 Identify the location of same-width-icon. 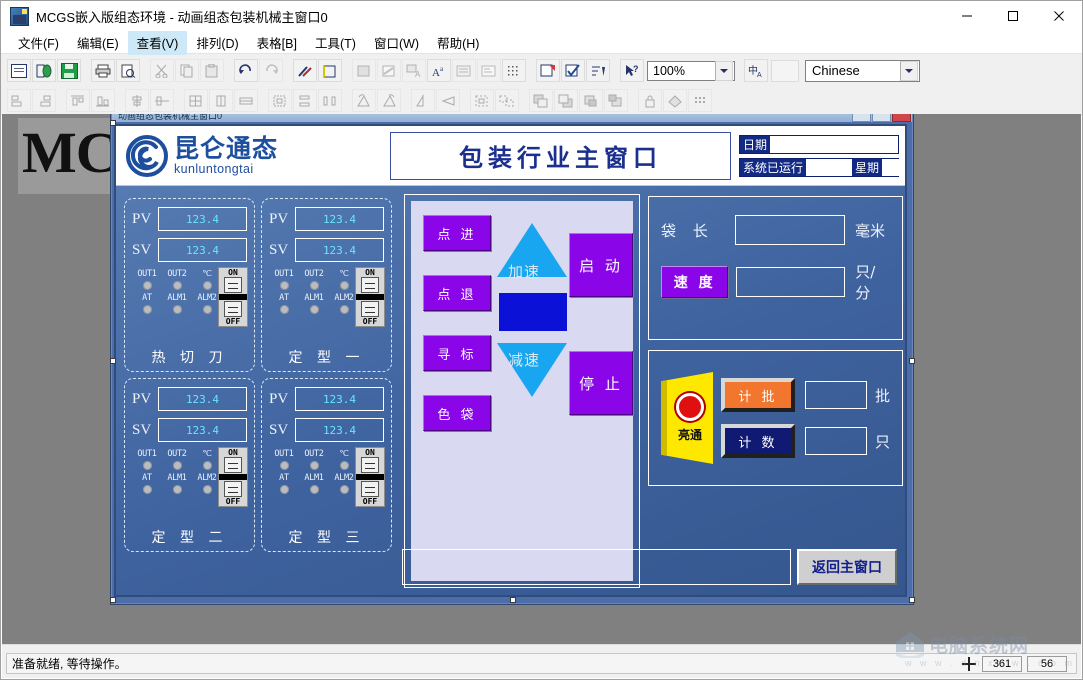
(246, 100).